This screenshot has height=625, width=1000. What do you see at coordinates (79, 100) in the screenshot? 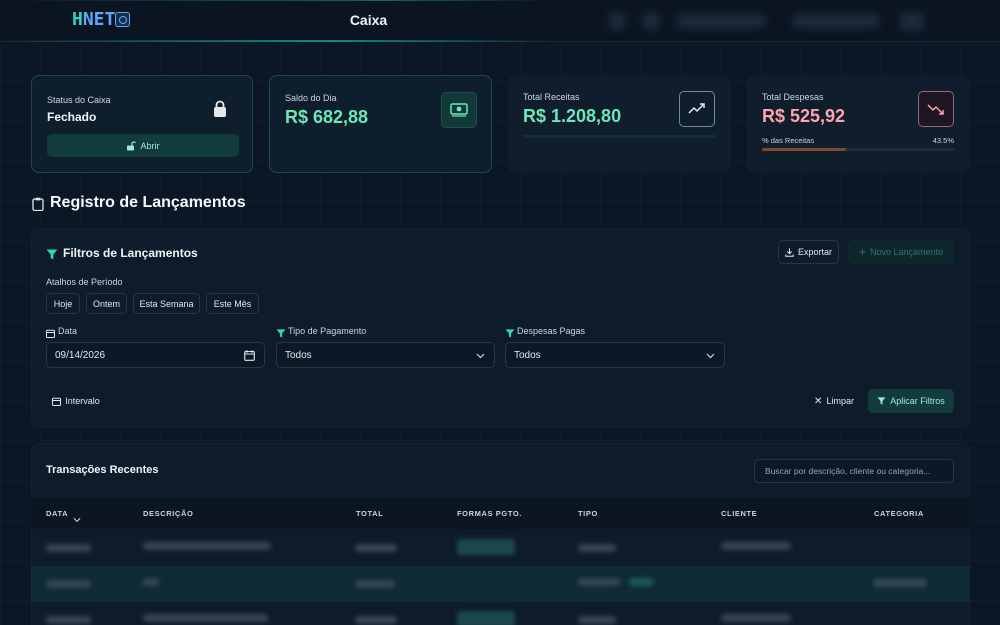
I see `status-label: Status do Caixa` at bounding box center [79, 100].